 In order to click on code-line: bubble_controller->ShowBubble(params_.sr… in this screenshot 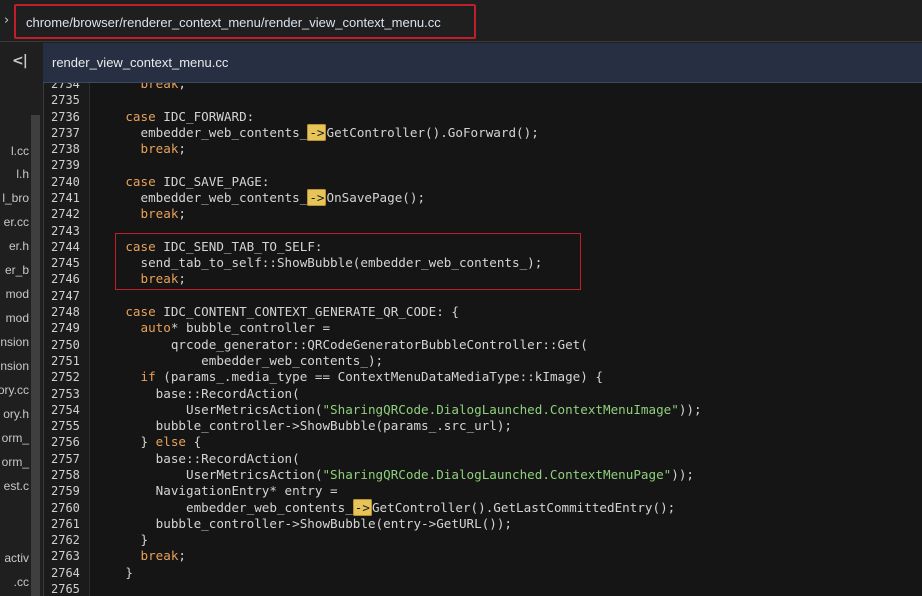, I will do `click(303, 426)`.